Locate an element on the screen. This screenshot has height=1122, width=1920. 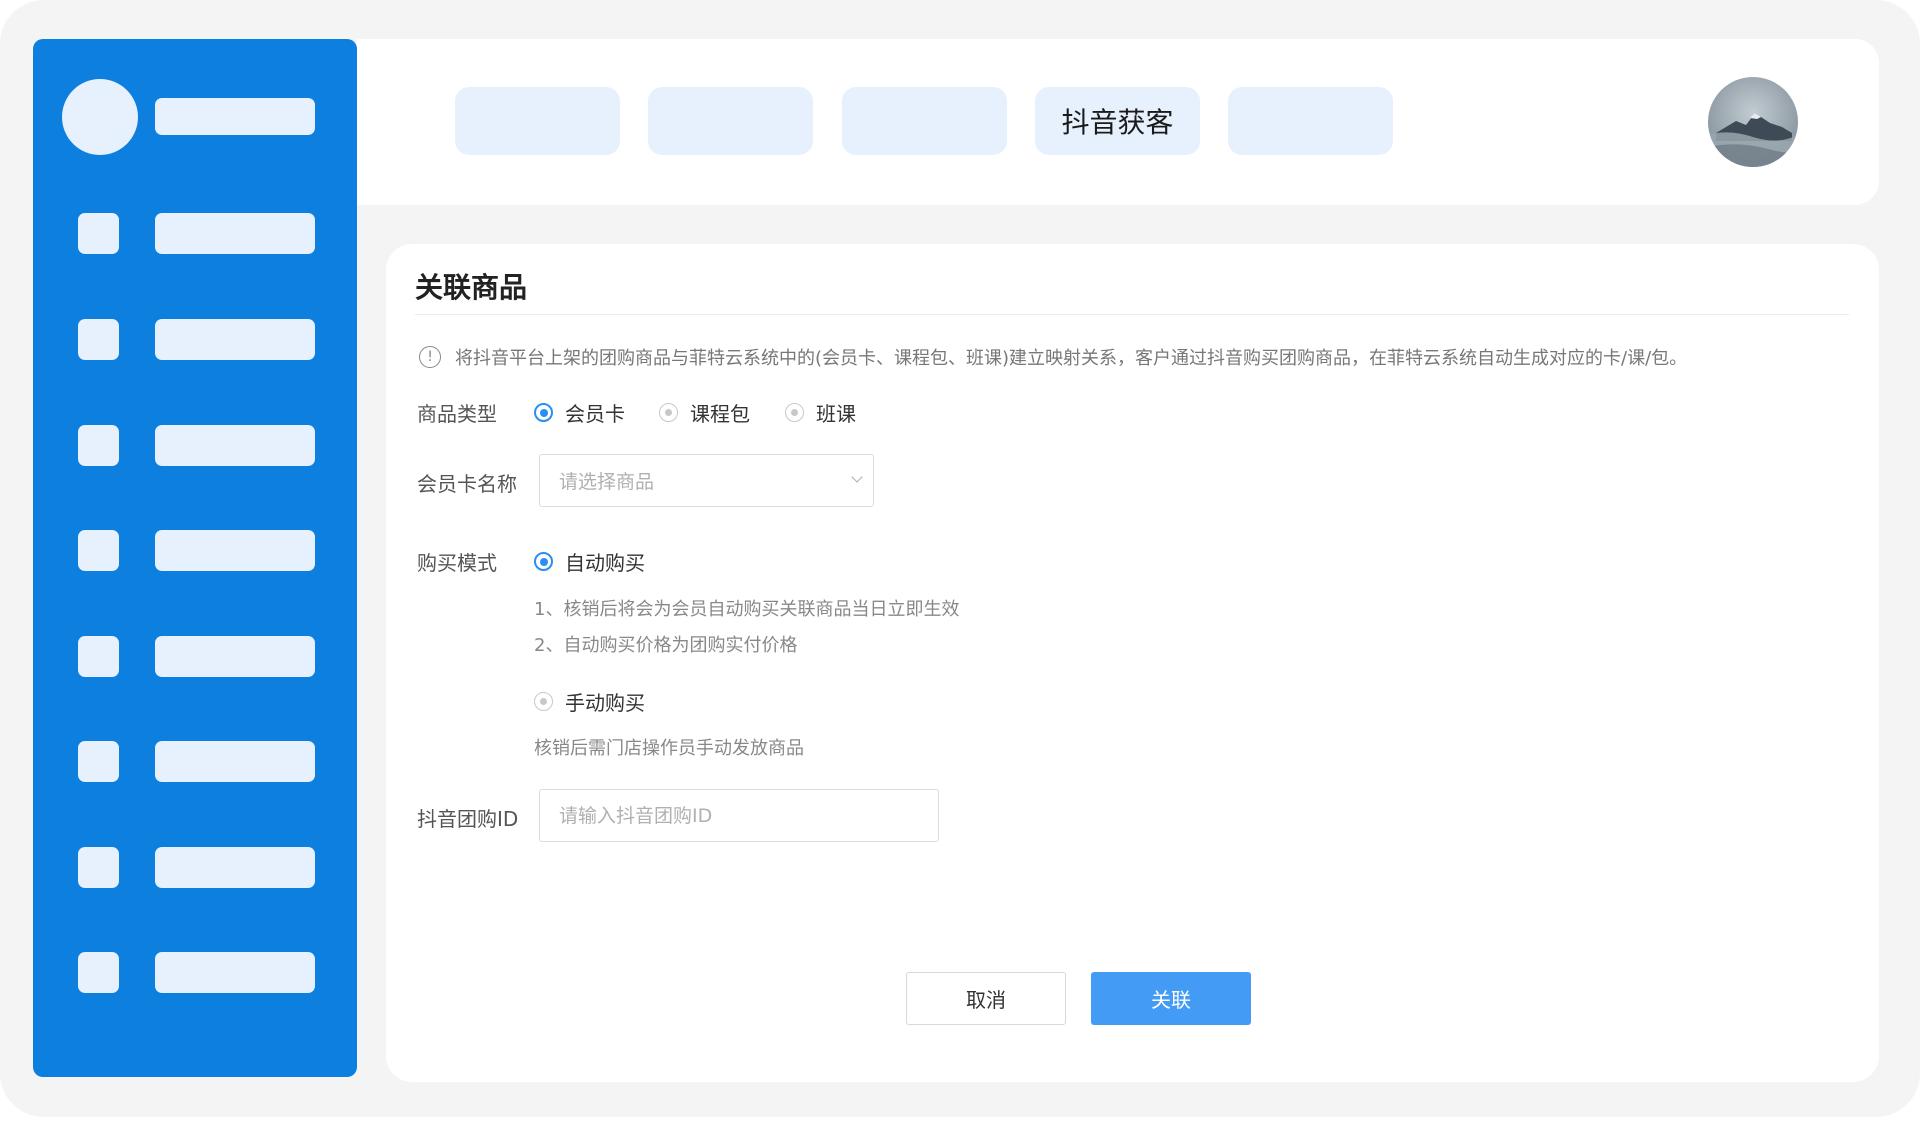
radio-manual-purchase: 手动购买 is located at coordinates (589, 701).